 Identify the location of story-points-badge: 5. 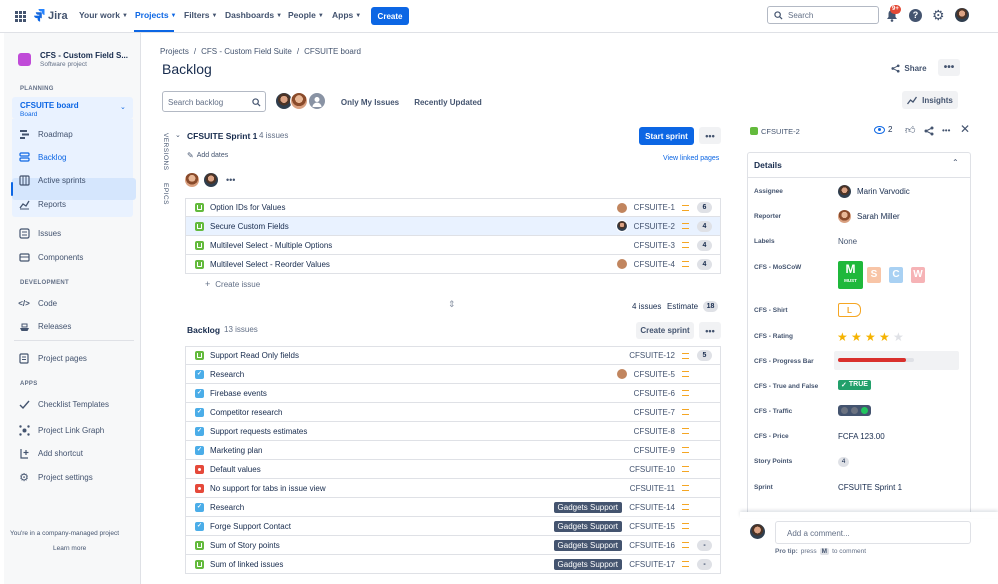
(704, 355).